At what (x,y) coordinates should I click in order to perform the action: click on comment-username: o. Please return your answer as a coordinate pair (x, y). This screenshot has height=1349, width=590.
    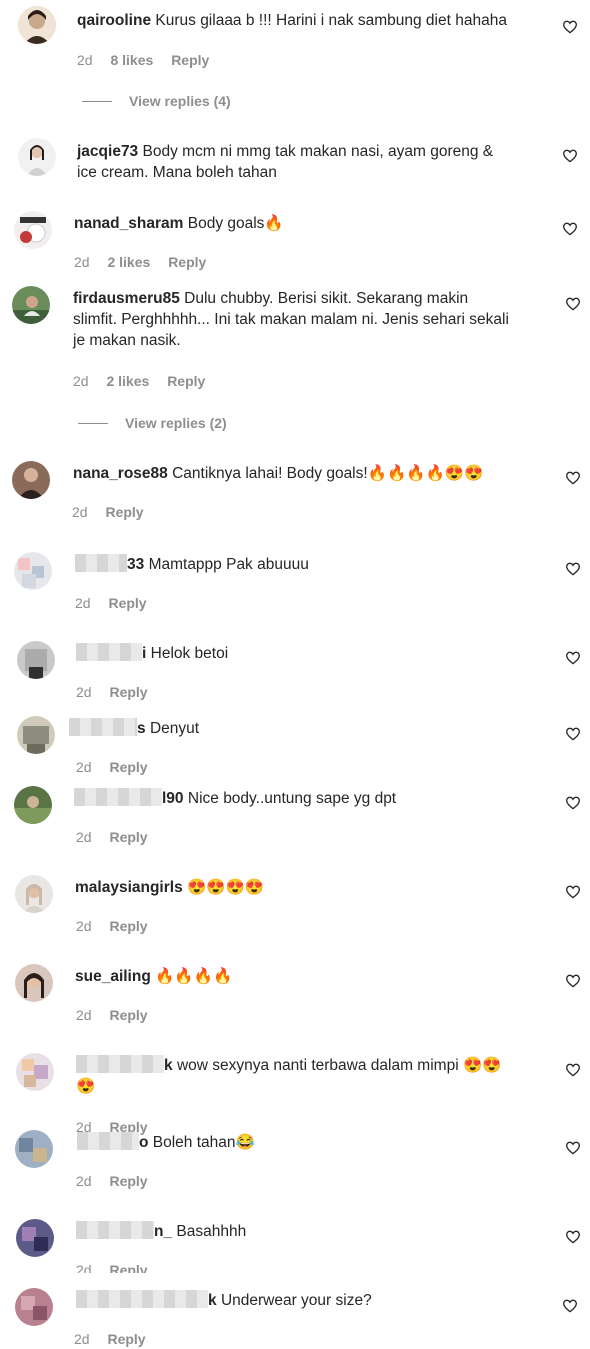
    Looking at the image, I should click on (112, 1141).